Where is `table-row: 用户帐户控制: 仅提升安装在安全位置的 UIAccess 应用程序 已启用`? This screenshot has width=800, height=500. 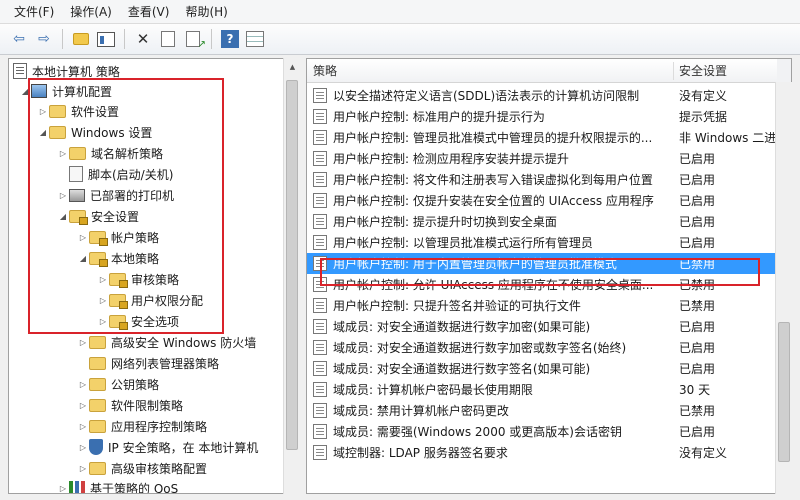
table-row: 用户帐户控制: 仅提升安装在安全位置的 UIAccess 应用程序 已启用 is located at coordinates (542, 200).